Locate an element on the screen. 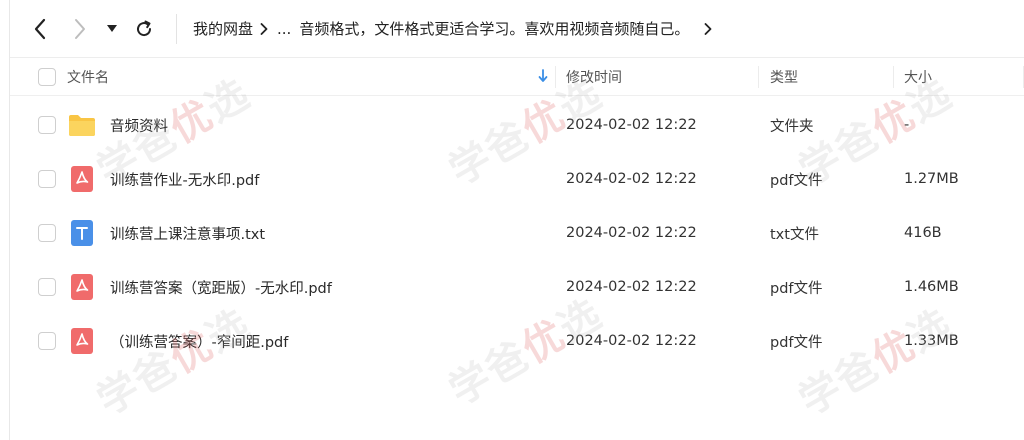 The width and height of the screenshot is (1024, 440). file-name-cell: 训练营答案（宽距版）-无水印.pdf is located at coordinates (306, 287).